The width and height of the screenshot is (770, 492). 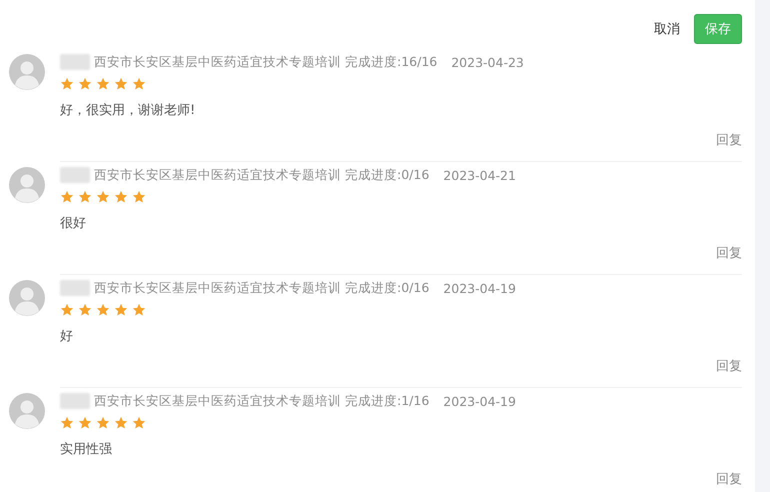 What do you see at coordinates (479, 175) in the screenshot?
I see `review-date: 2023-04-21` at bounding box center [479, 175].